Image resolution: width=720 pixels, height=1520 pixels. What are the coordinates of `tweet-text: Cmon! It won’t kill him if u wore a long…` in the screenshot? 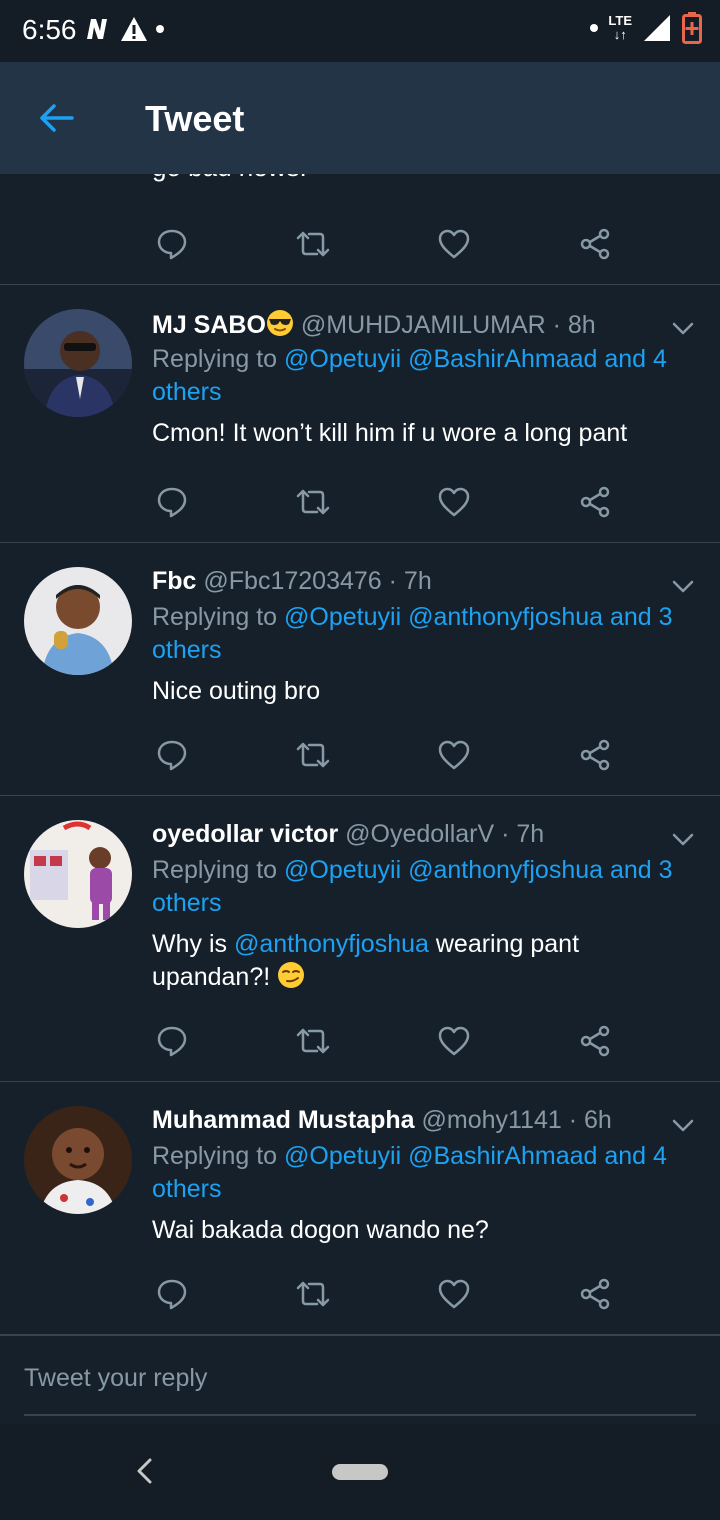 It's located at (390, 433).